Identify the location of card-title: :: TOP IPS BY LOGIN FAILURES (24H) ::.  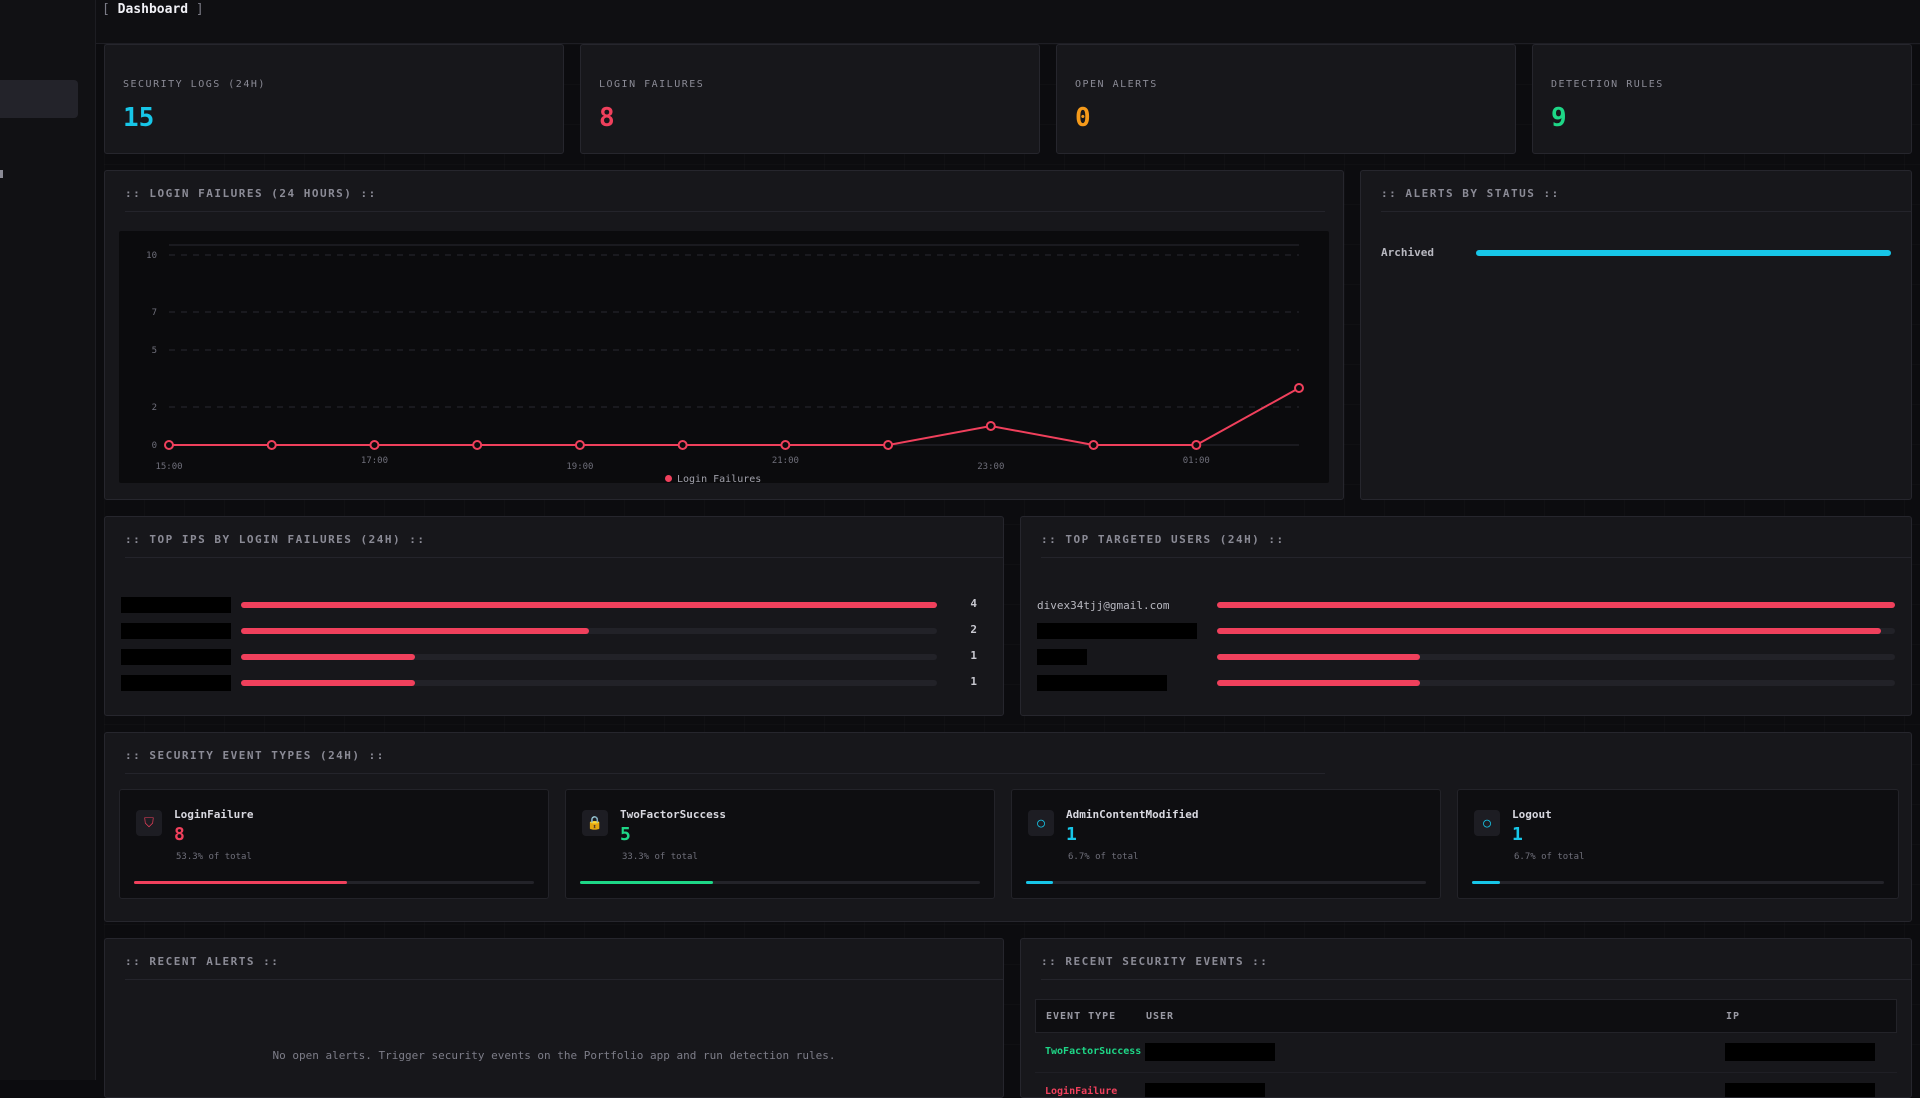
(275, 539).